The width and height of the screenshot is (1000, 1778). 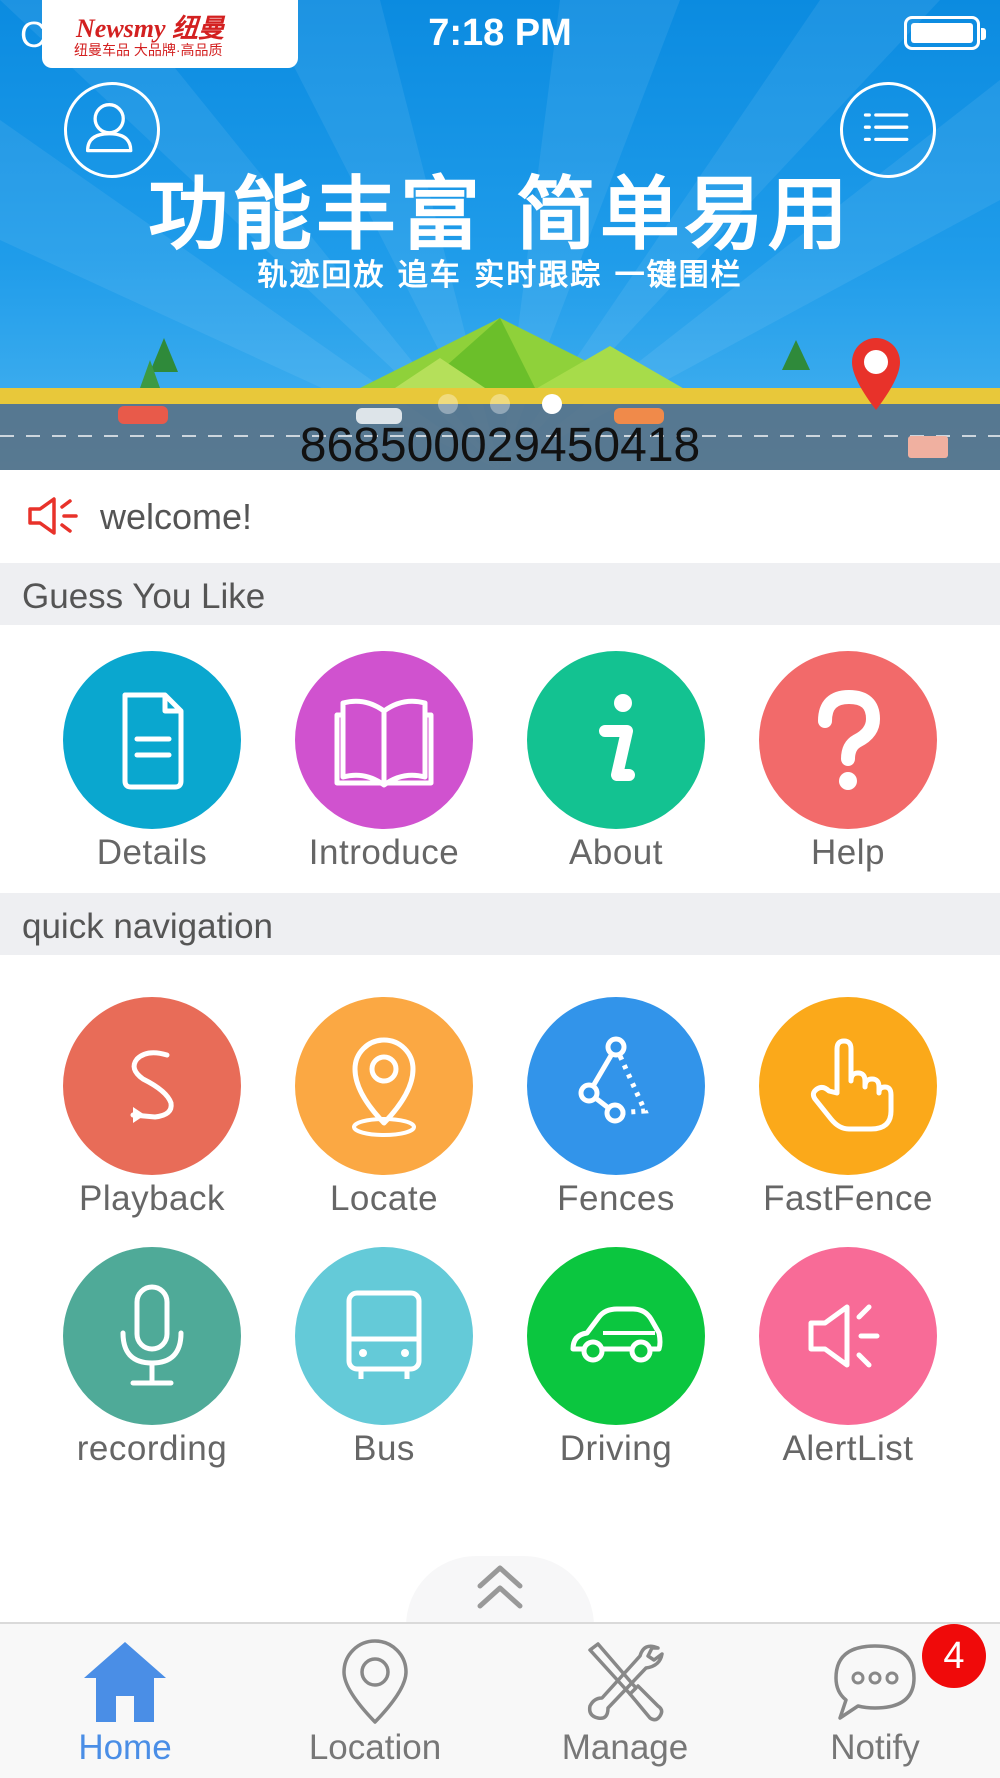 I want to click on tile-about: About, so click(x=616, y=762).